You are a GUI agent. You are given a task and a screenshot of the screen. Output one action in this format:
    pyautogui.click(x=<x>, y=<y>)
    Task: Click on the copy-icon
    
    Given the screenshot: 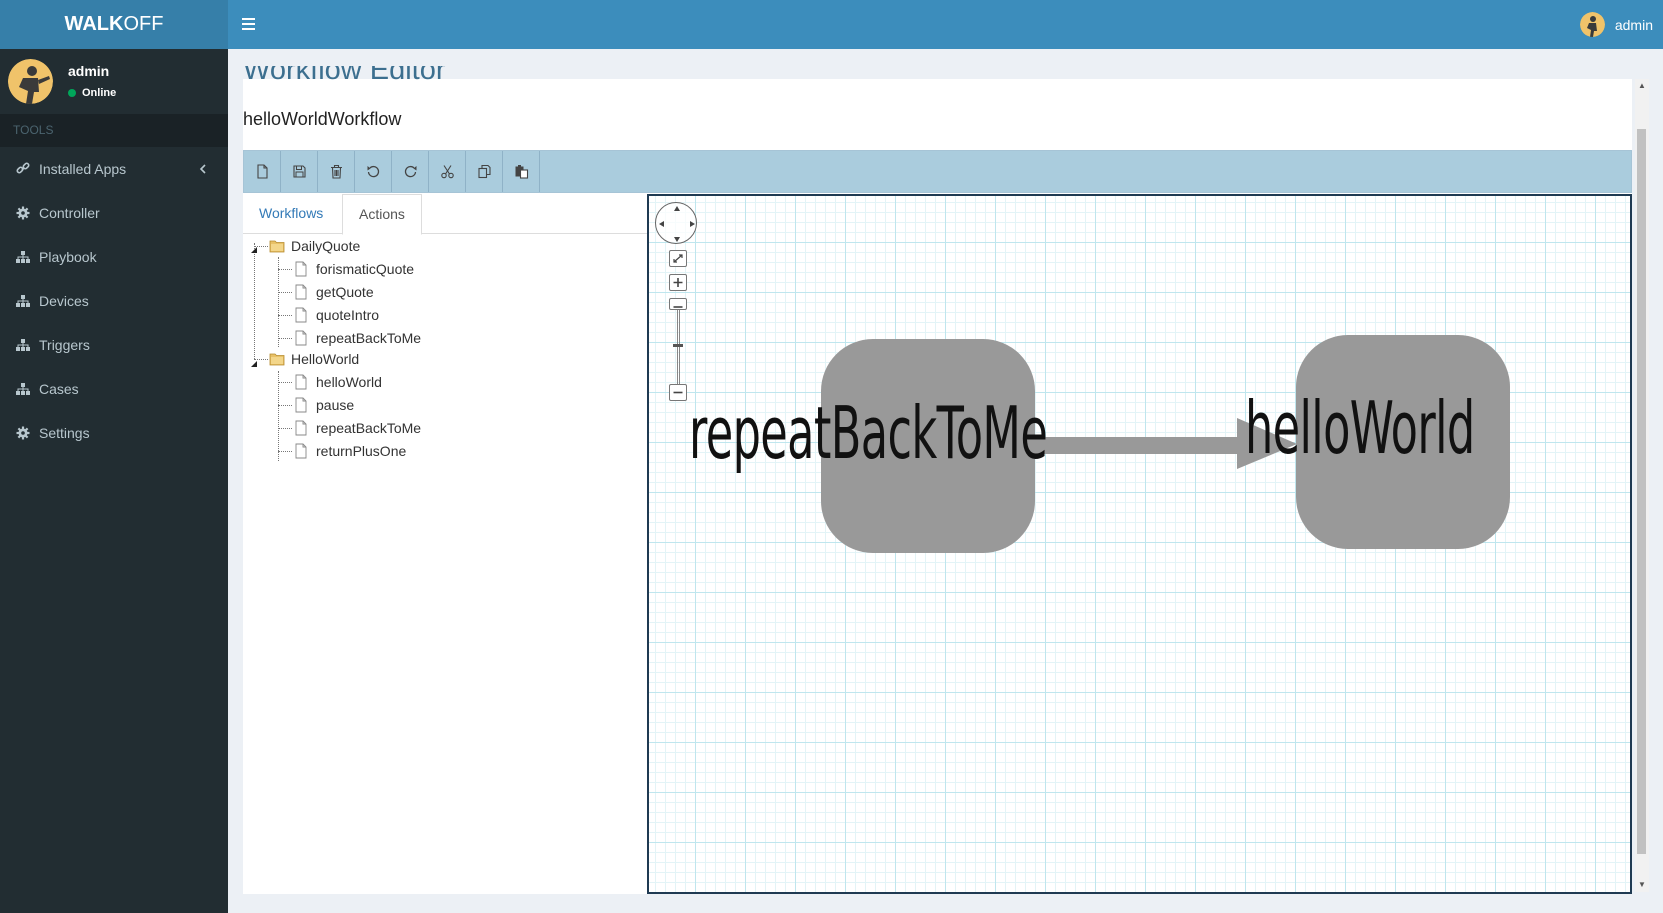 What is the action you would take?
    pyautogui.click(x=484, y=171)
    